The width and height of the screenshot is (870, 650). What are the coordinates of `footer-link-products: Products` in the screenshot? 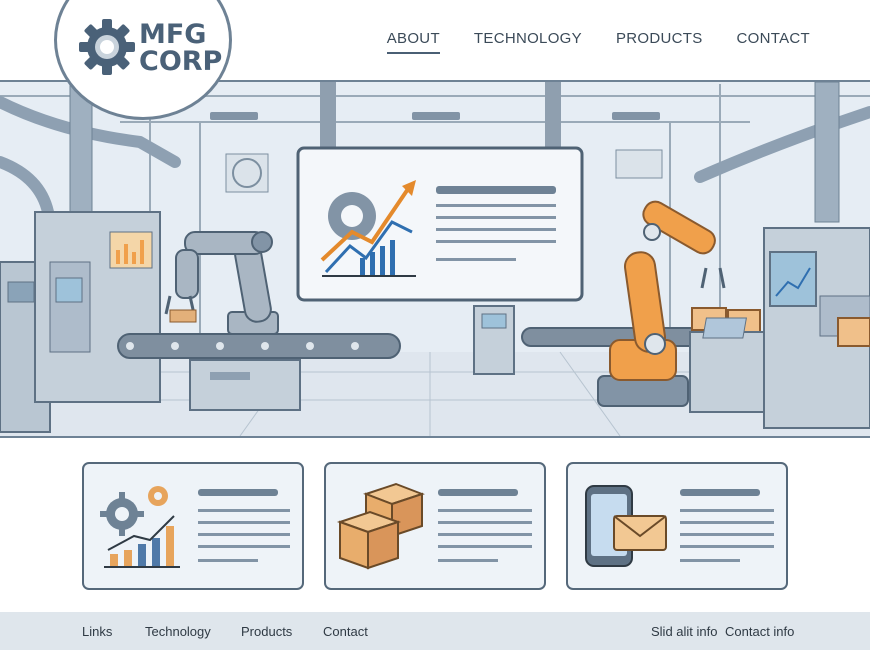 It's located at (266, 631).